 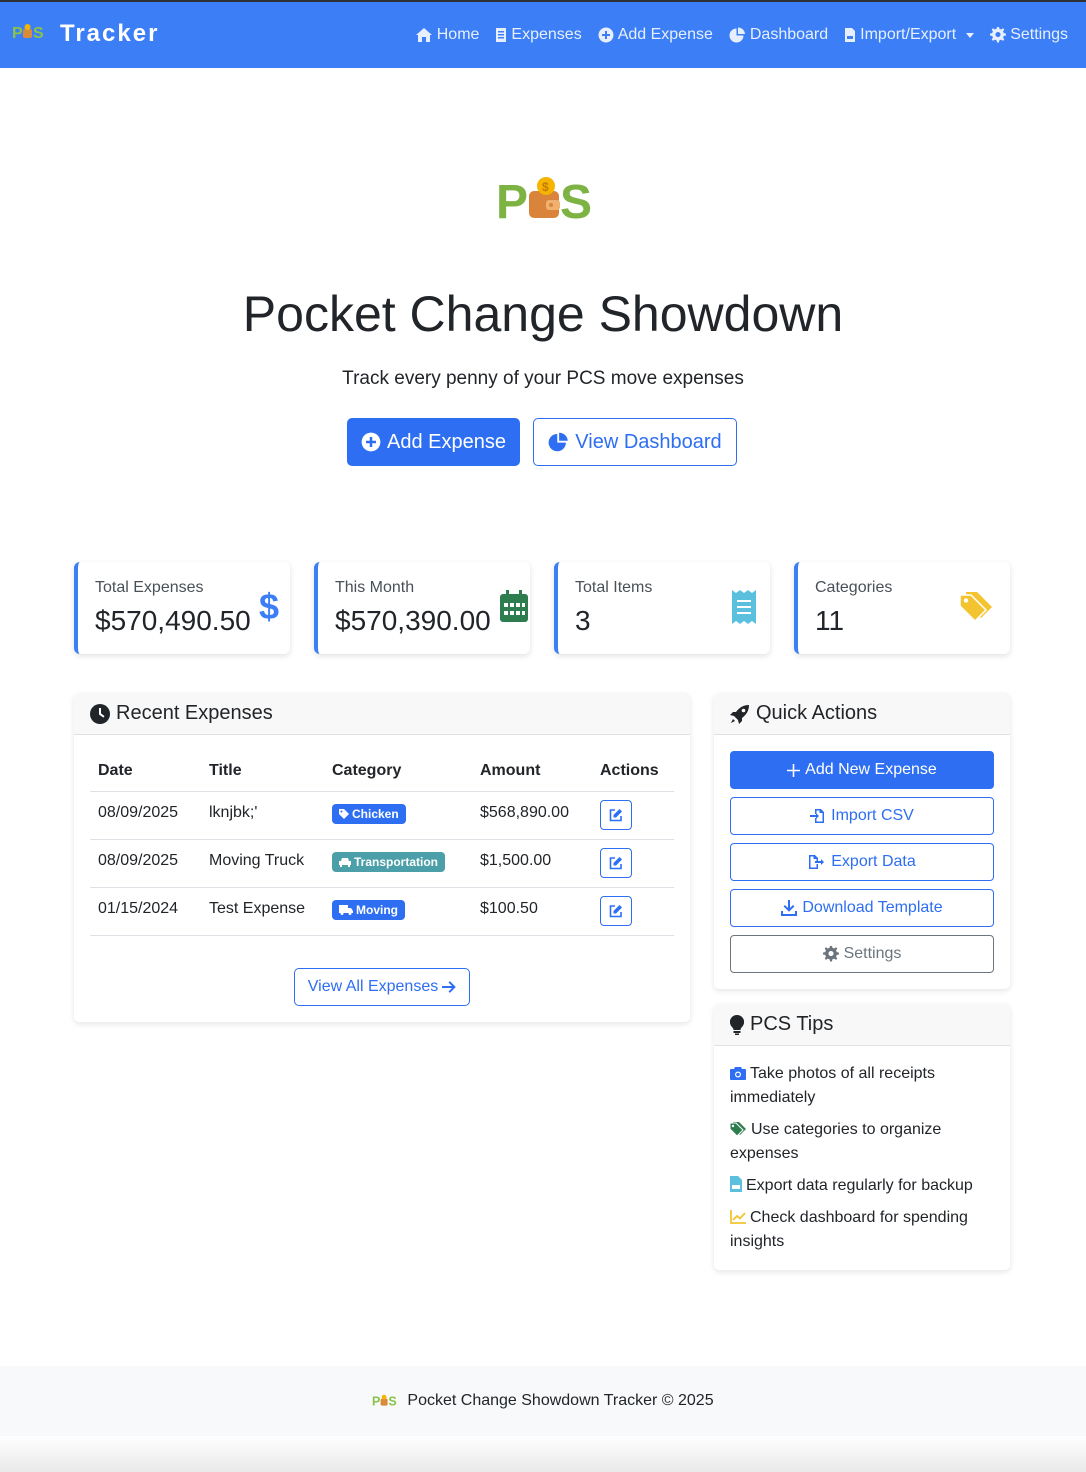 What do you see at coordinates (382, 771) in the screenshot?
I see `table-header-row: Date Title Category Amount Actions` at bounding box center [382, 771].